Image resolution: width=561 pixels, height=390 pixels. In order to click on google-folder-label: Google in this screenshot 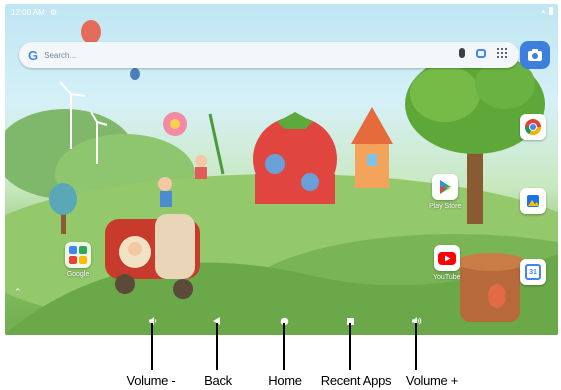, I will do `click(78, 274)`.